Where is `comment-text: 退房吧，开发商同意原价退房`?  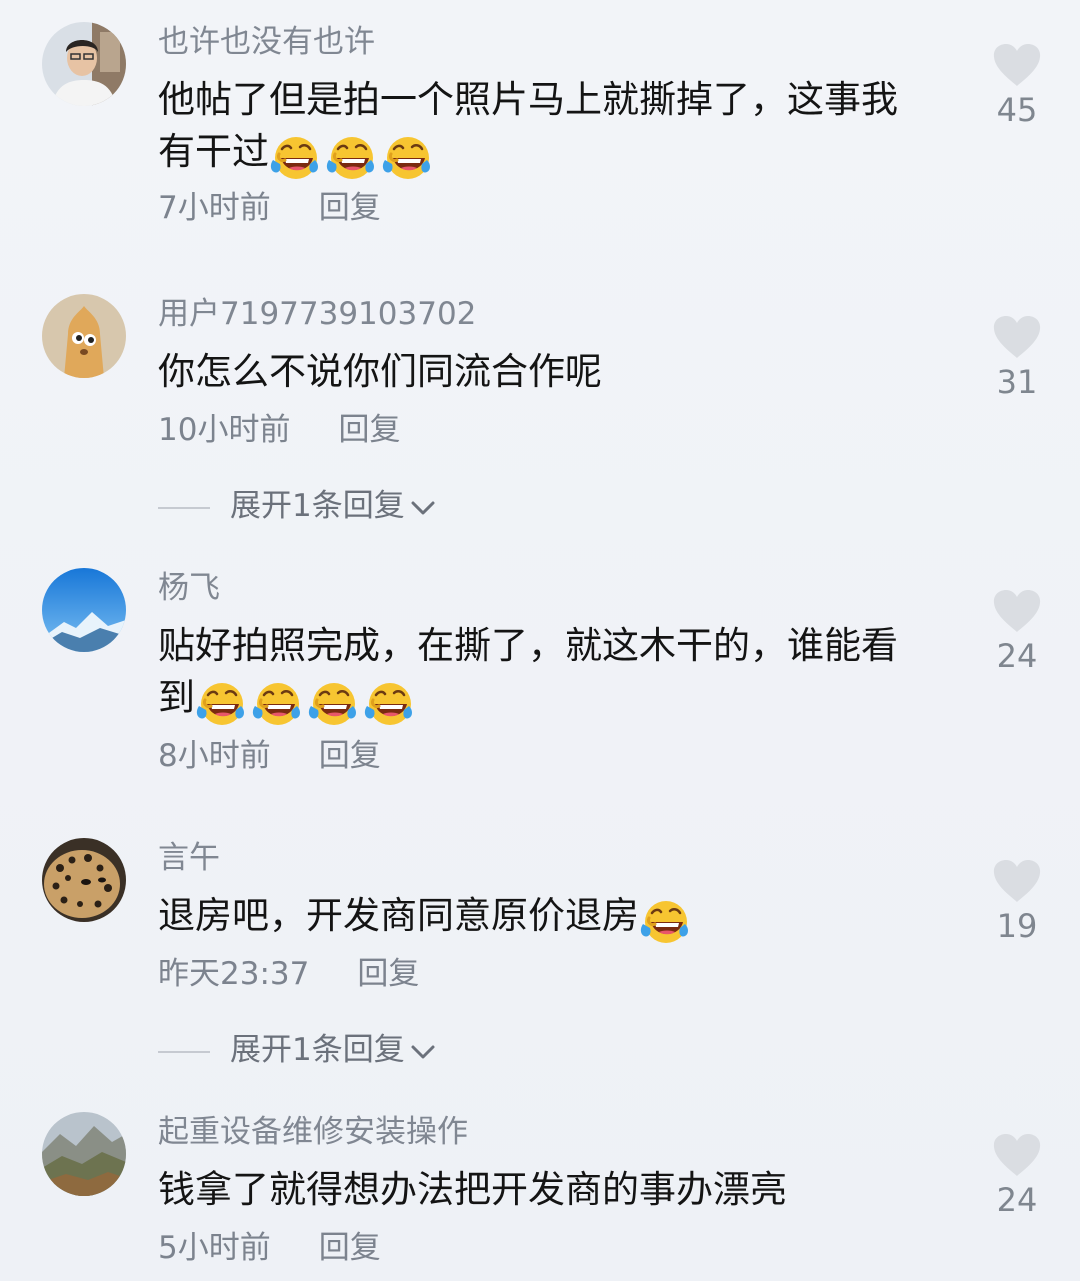 comment-text: 退房吧，开发商同意原价退房 is located at coordinates (558, 916).